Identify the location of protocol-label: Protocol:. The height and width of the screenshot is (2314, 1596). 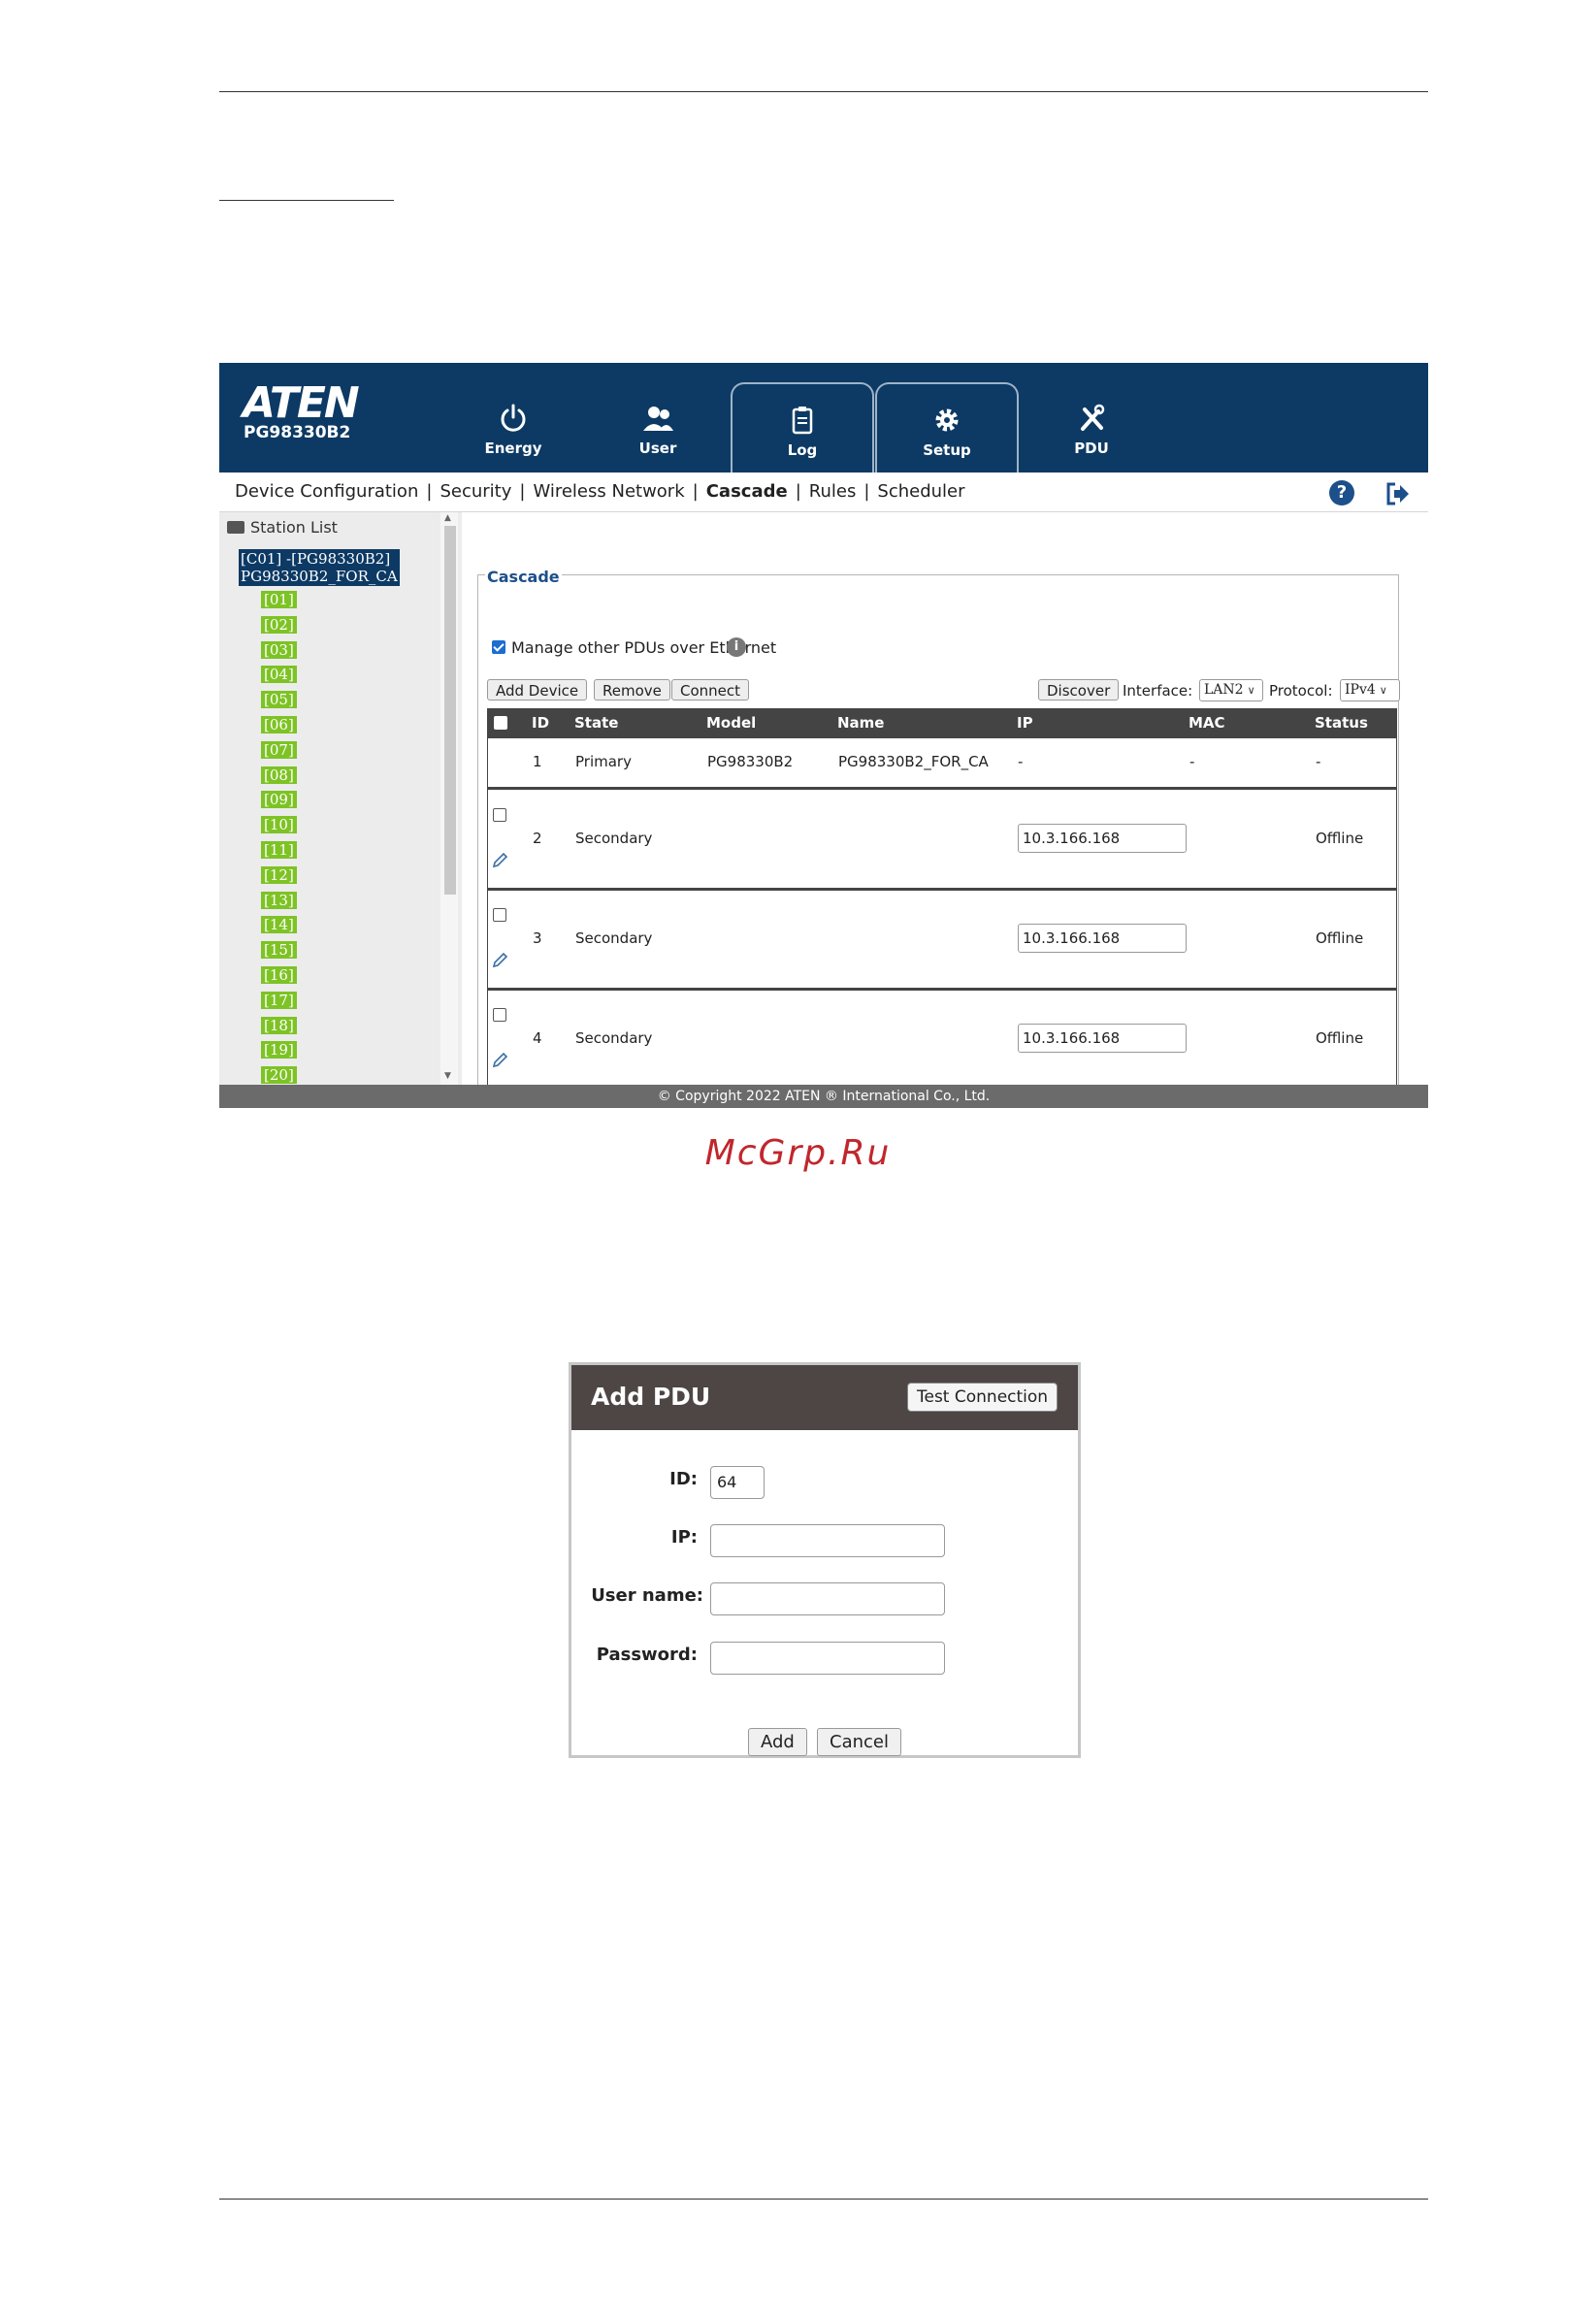
(1301, 691).